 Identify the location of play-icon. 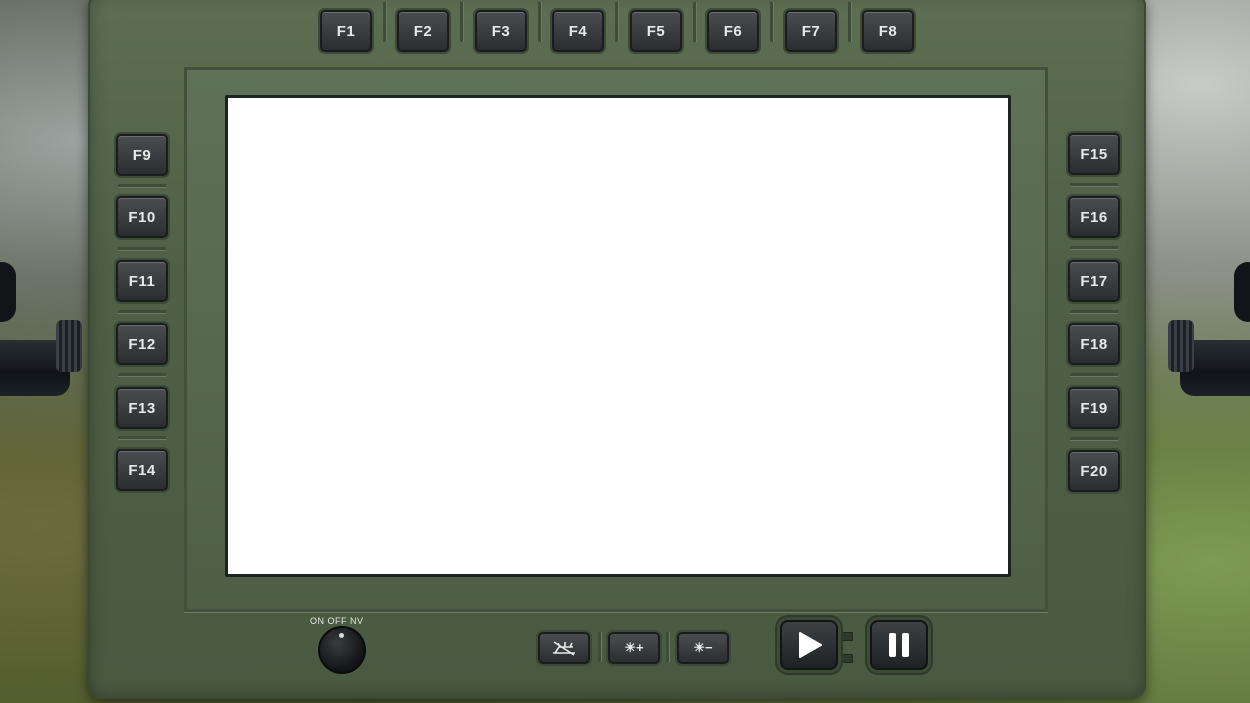
(810, 645).